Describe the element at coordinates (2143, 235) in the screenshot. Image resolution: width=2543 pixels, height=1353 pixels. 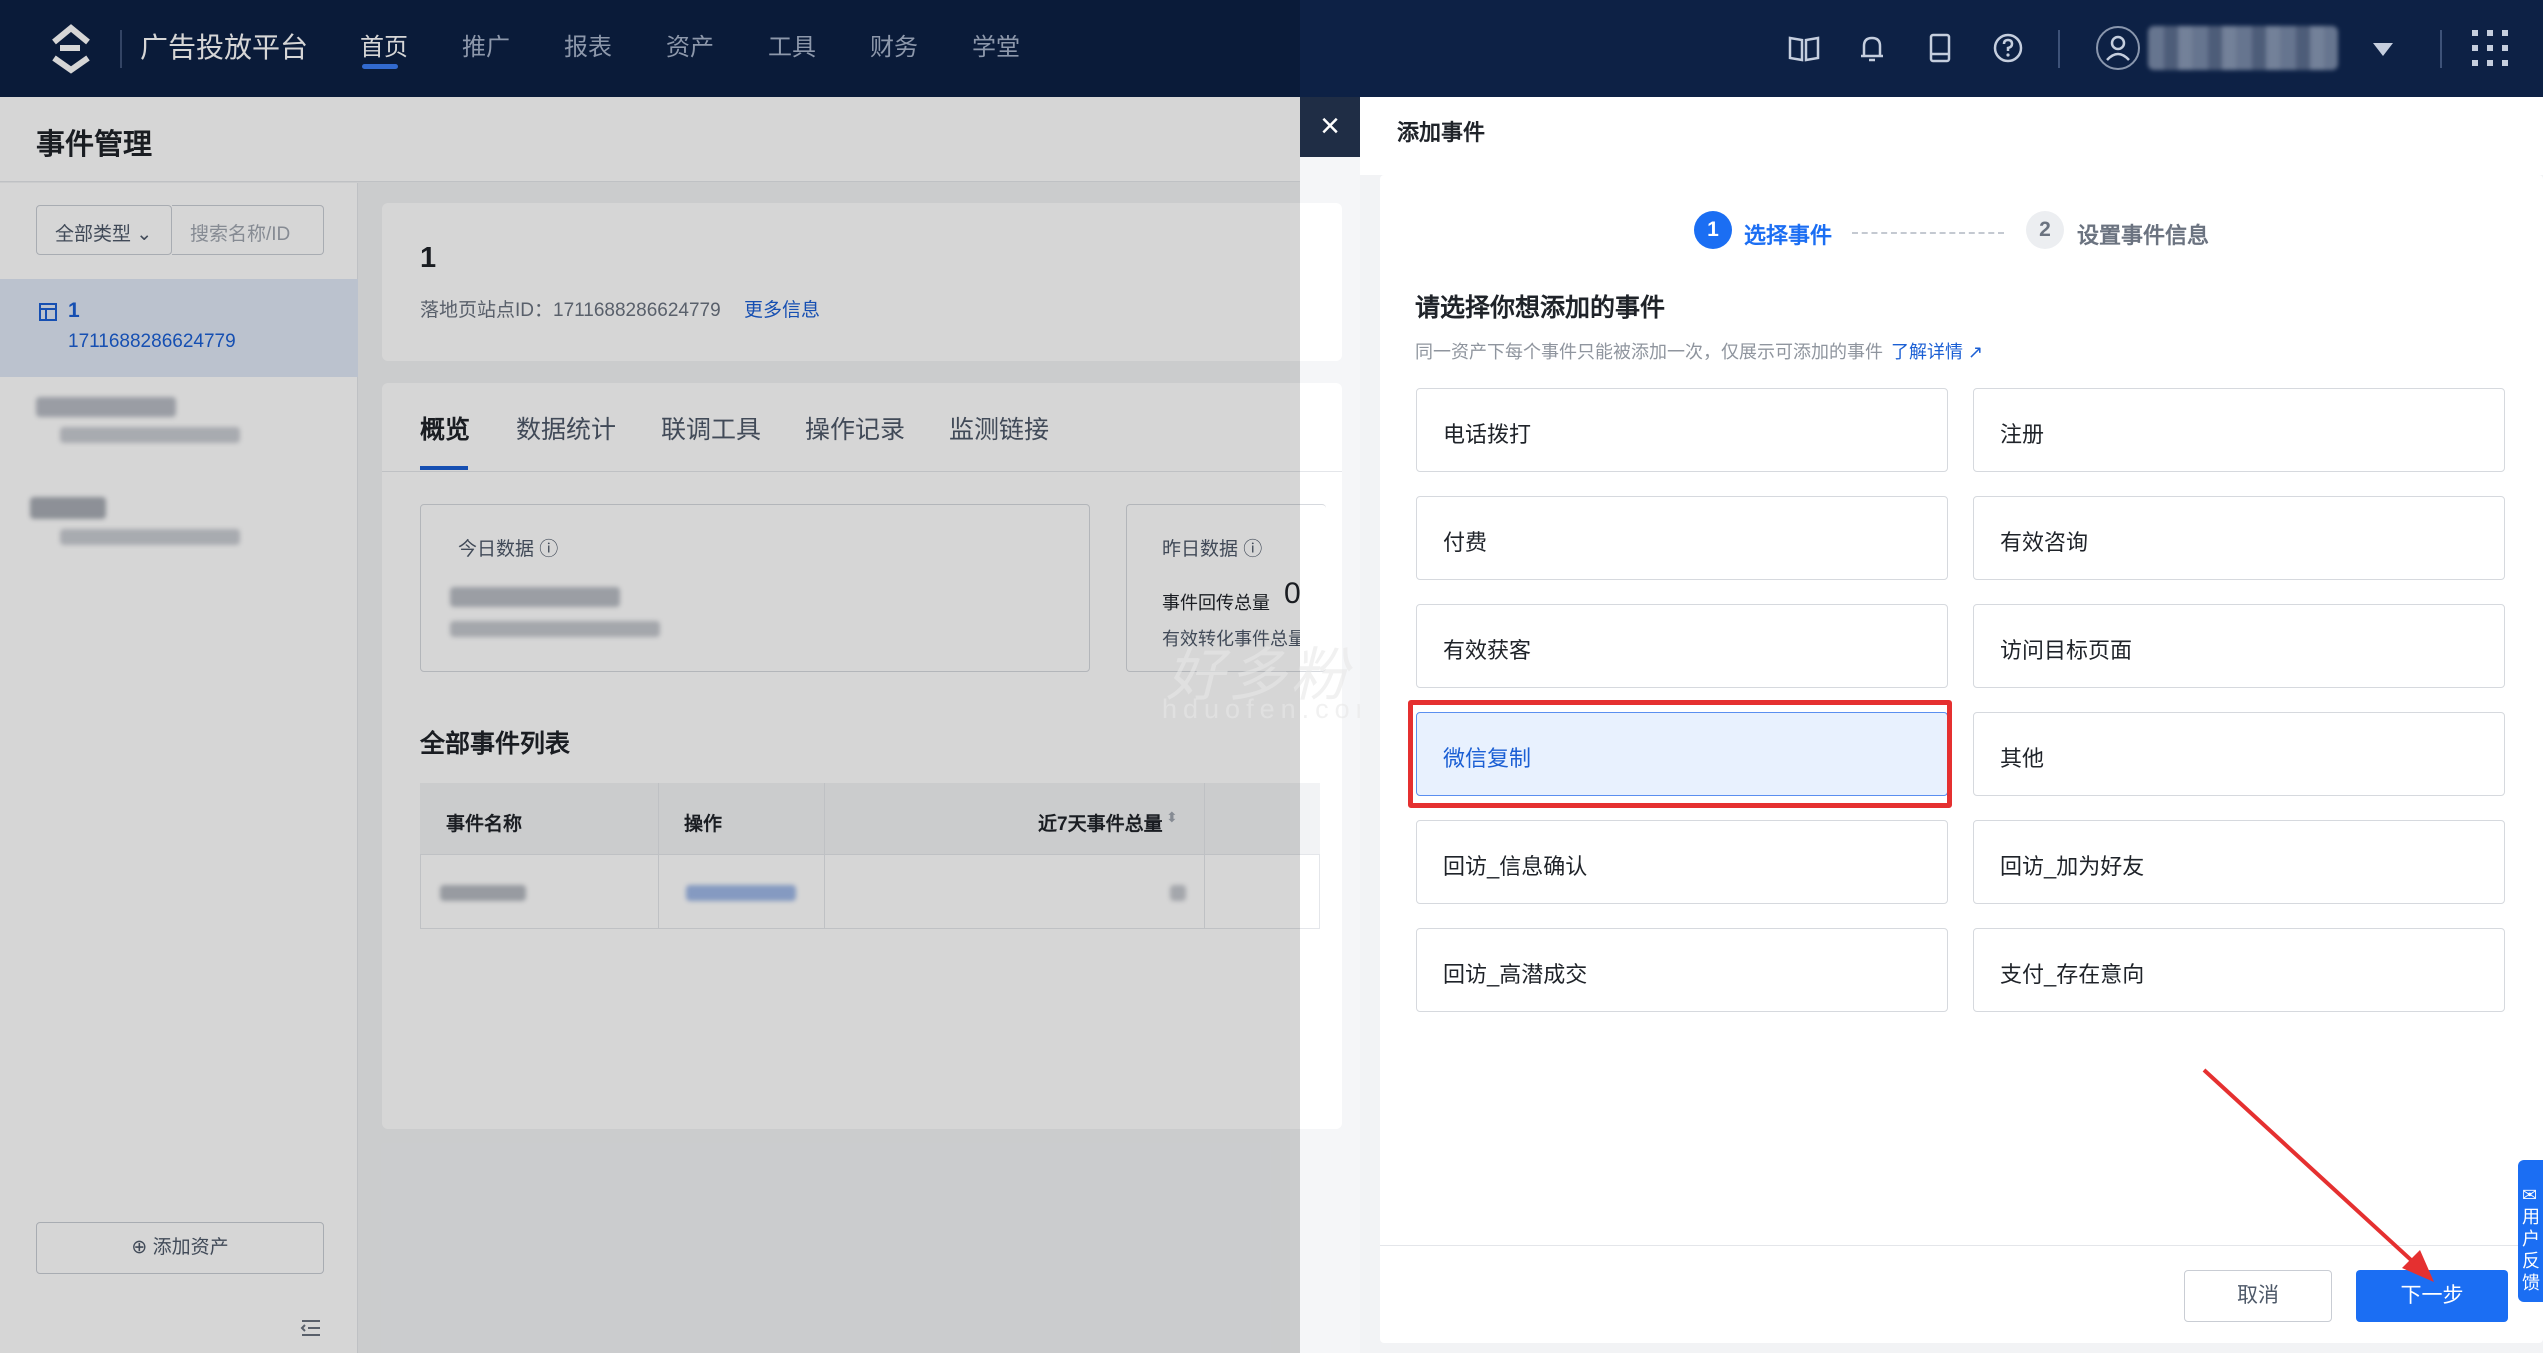
I see `step-2-label: 设置事件信息` at that location.